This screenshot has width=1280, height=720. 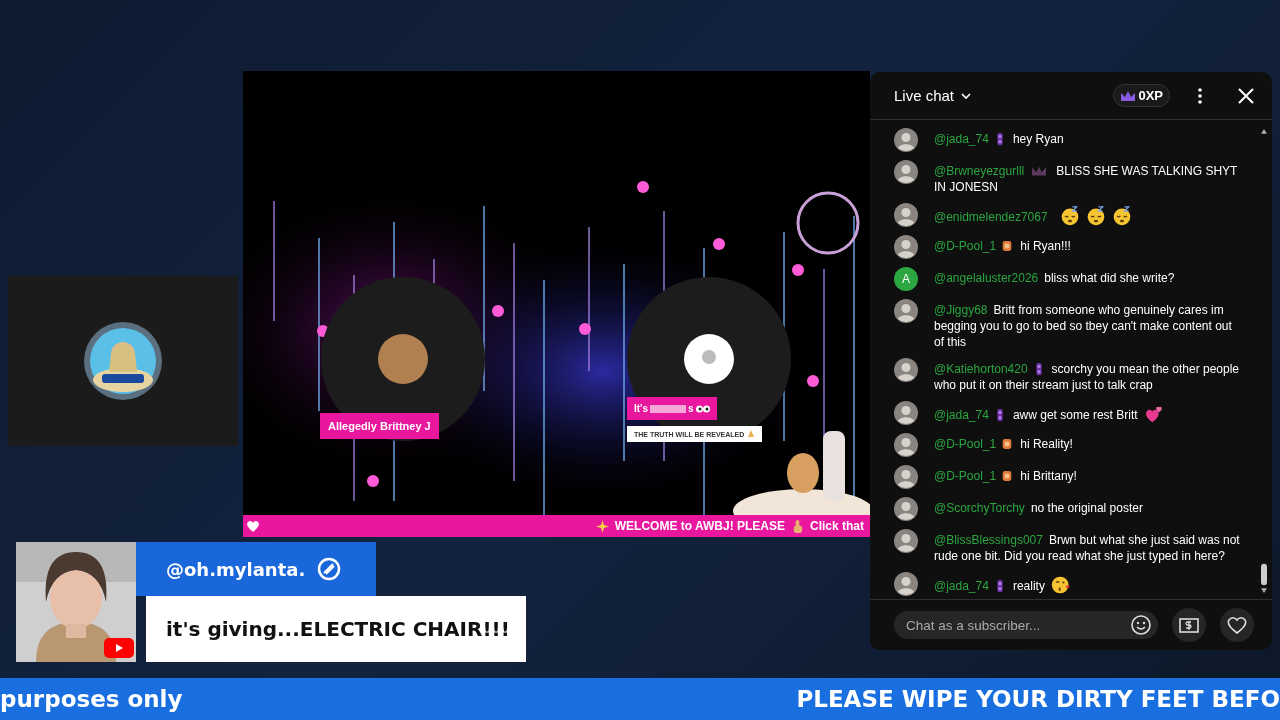 I want to click on chat-mode-dropdown: Live chat, so click(x=933, y=95).